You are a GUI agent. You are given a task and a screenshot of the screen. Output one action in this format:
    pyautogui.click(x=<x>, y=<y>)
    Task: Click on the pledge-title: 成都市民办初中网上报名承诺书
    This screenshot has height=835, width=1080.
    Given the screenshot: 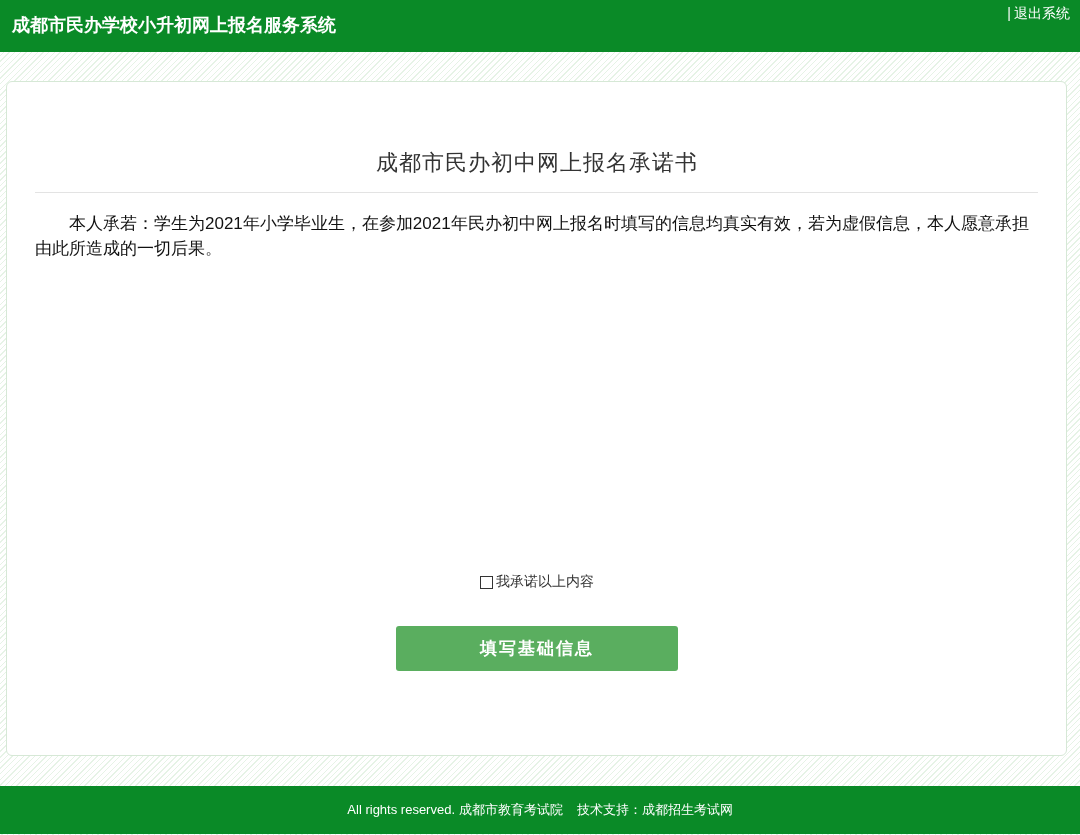 What is the action you would take?
    pyautogui.click(x=536, y=170)
    